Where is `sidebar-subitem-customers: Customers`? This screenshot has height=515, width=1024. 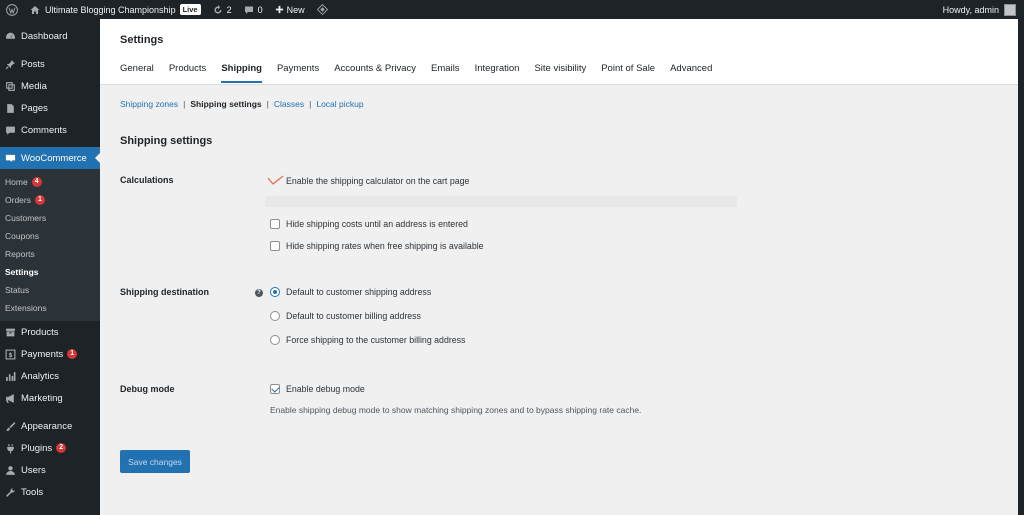 sidebar-subitem-customers: Customers is located at coordinates (50, 218).